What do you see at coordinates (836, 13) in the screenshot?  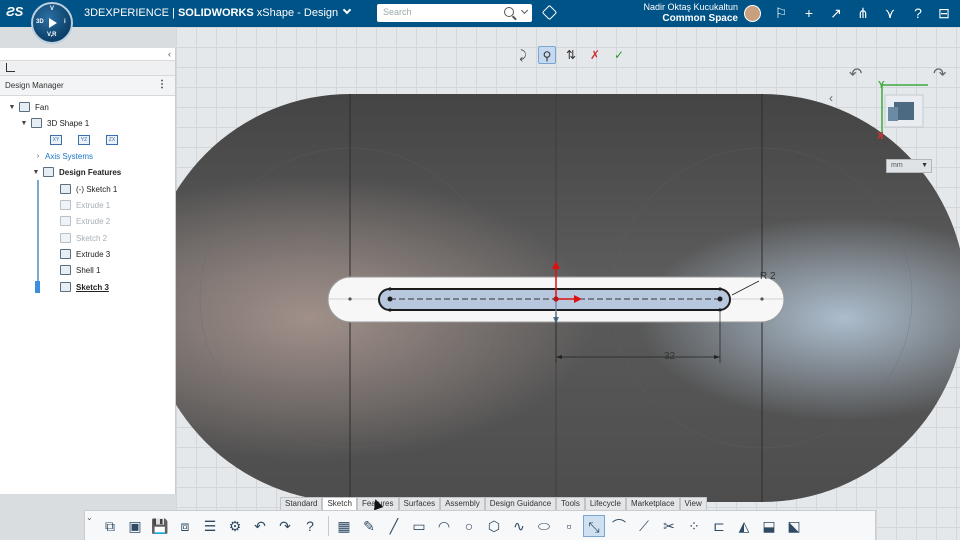 I see `share-arrow-icon: ↗` at bounding box center [836, 13].